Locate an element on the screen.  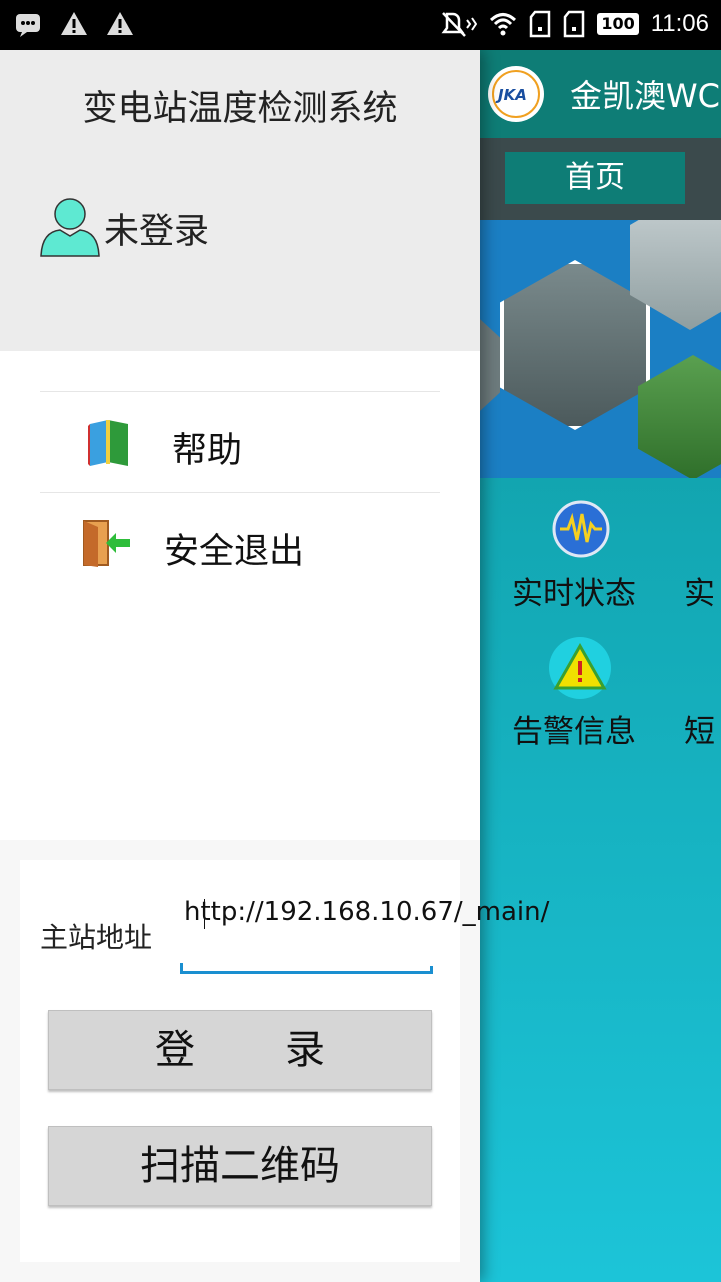
waveform-icon is located at coordinates (581, 531).